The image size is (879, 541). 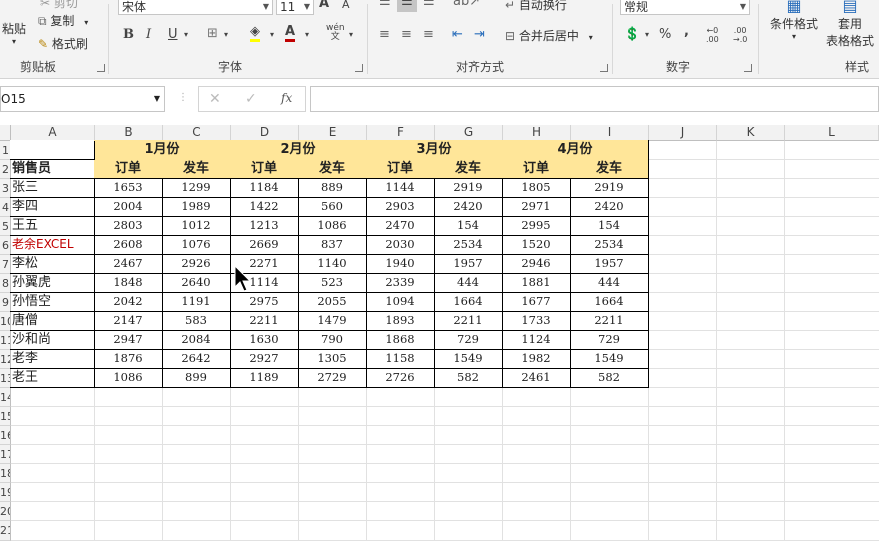 I want to click on salesperson-name-cell: 老王, so click(x=52, y=378).